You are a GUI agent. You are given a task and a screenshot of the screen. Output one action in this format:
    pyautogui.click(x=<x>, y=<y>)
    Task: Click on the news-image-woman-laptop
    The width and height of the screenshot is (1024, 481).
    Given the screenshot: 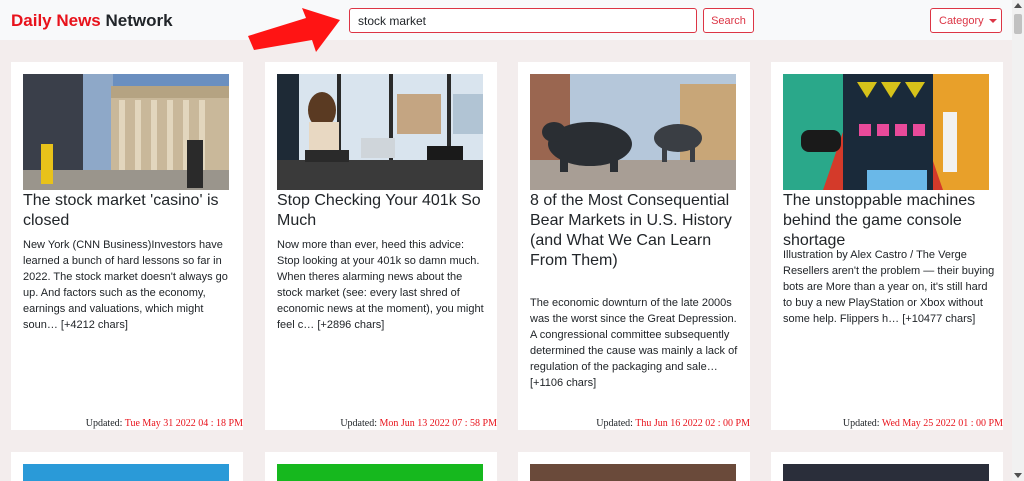 What is the action you would take?
    pyautogui.click(x=380, y=132)
    